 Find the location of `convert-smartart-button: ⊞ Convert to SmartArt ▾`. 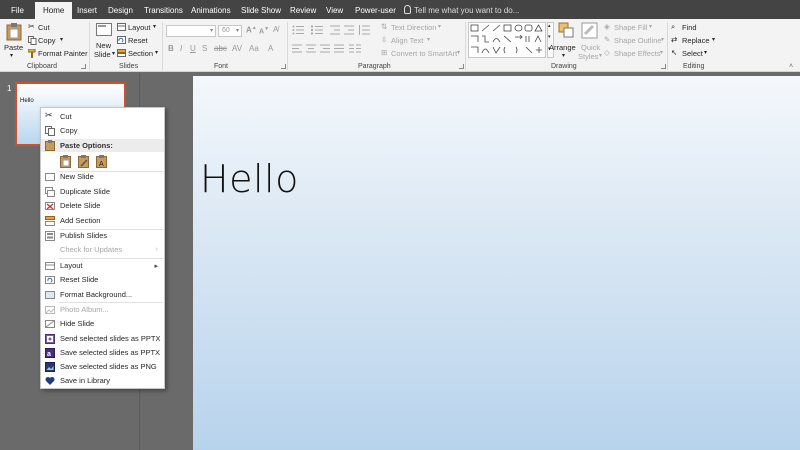

convert-smartart-button: ⊞ Convert to SmartArt ▾ is located at coordinates (423, 53).